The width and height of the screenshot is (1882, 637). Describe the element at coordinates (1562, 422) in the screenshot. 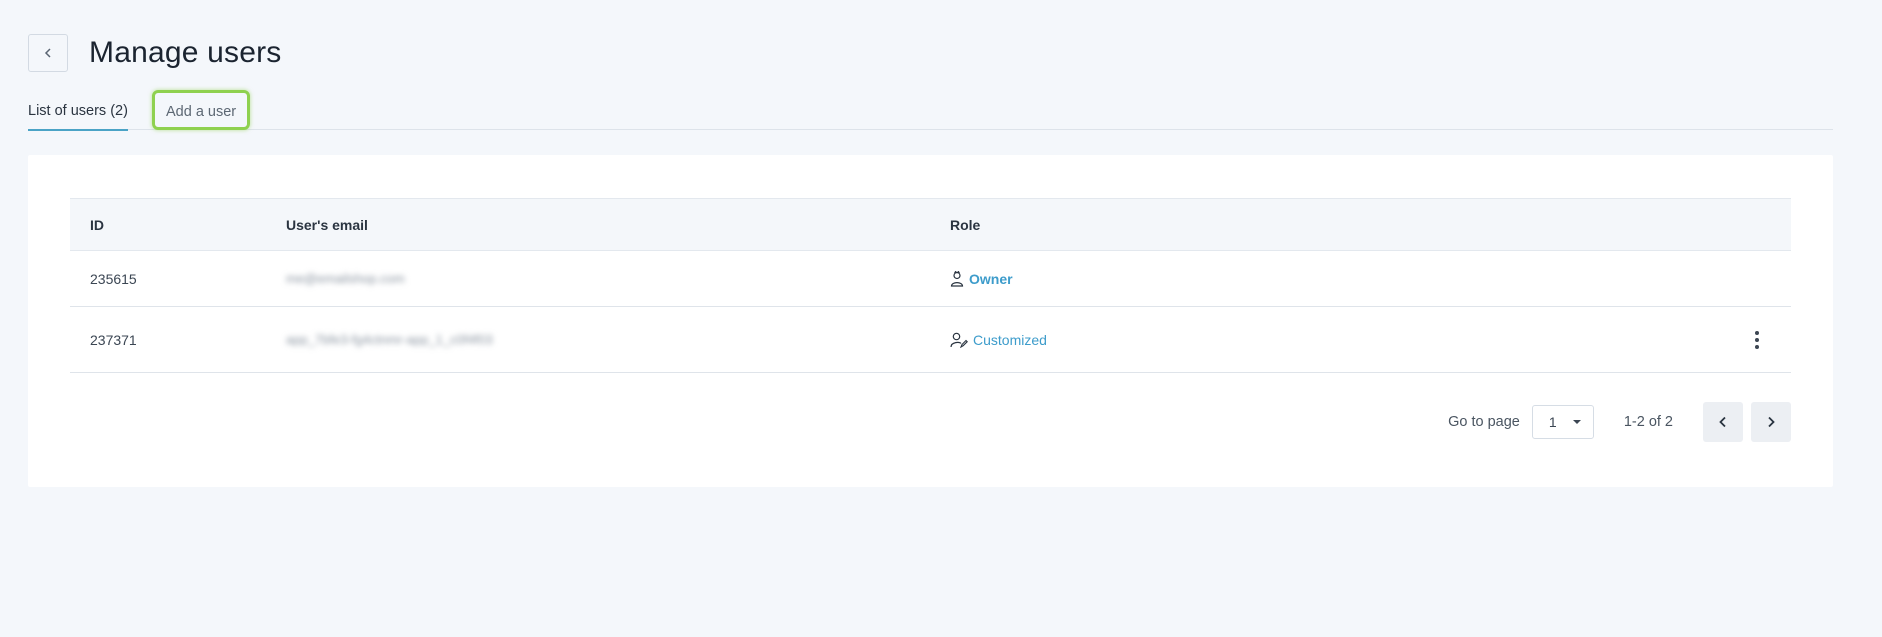

I see `page-select: 1` at that location.